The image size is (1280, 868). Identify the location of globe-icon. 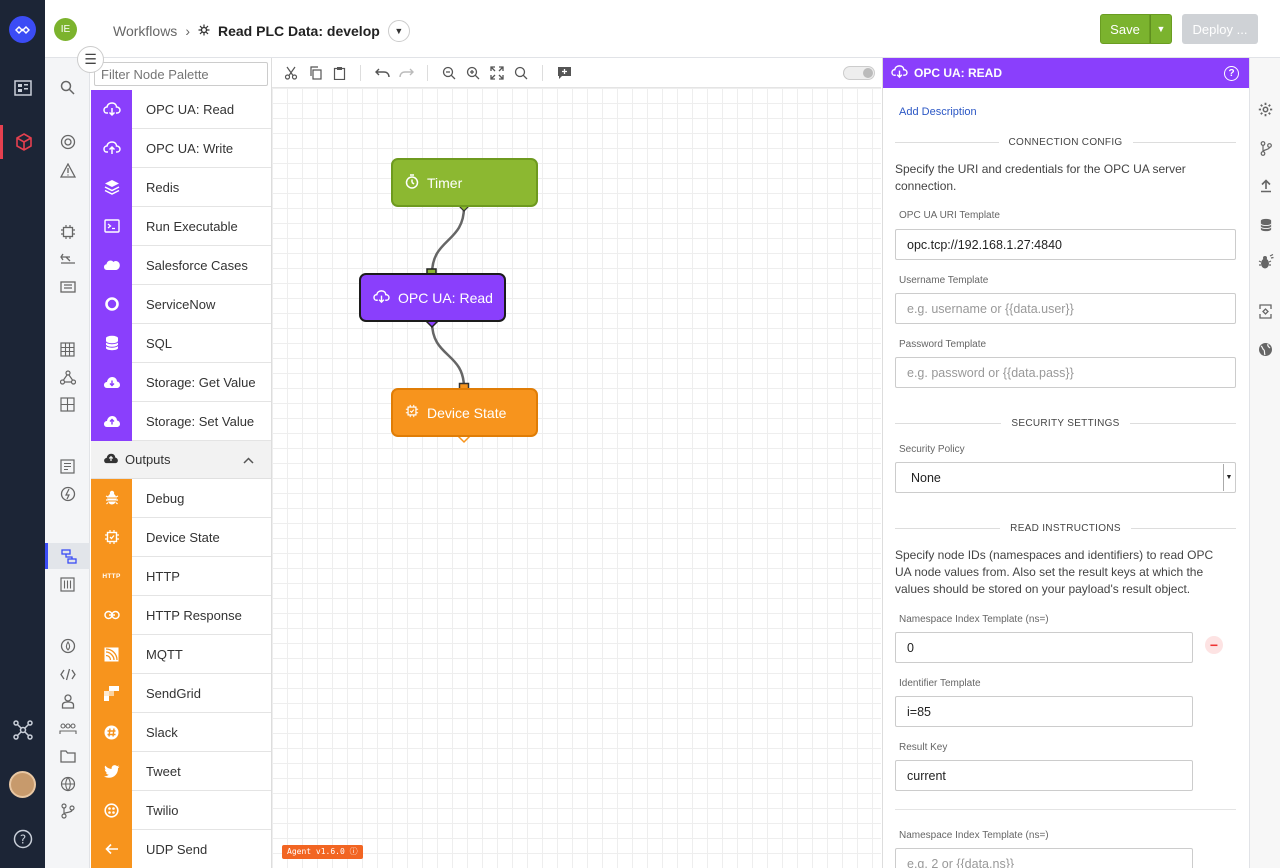
(67, 784).